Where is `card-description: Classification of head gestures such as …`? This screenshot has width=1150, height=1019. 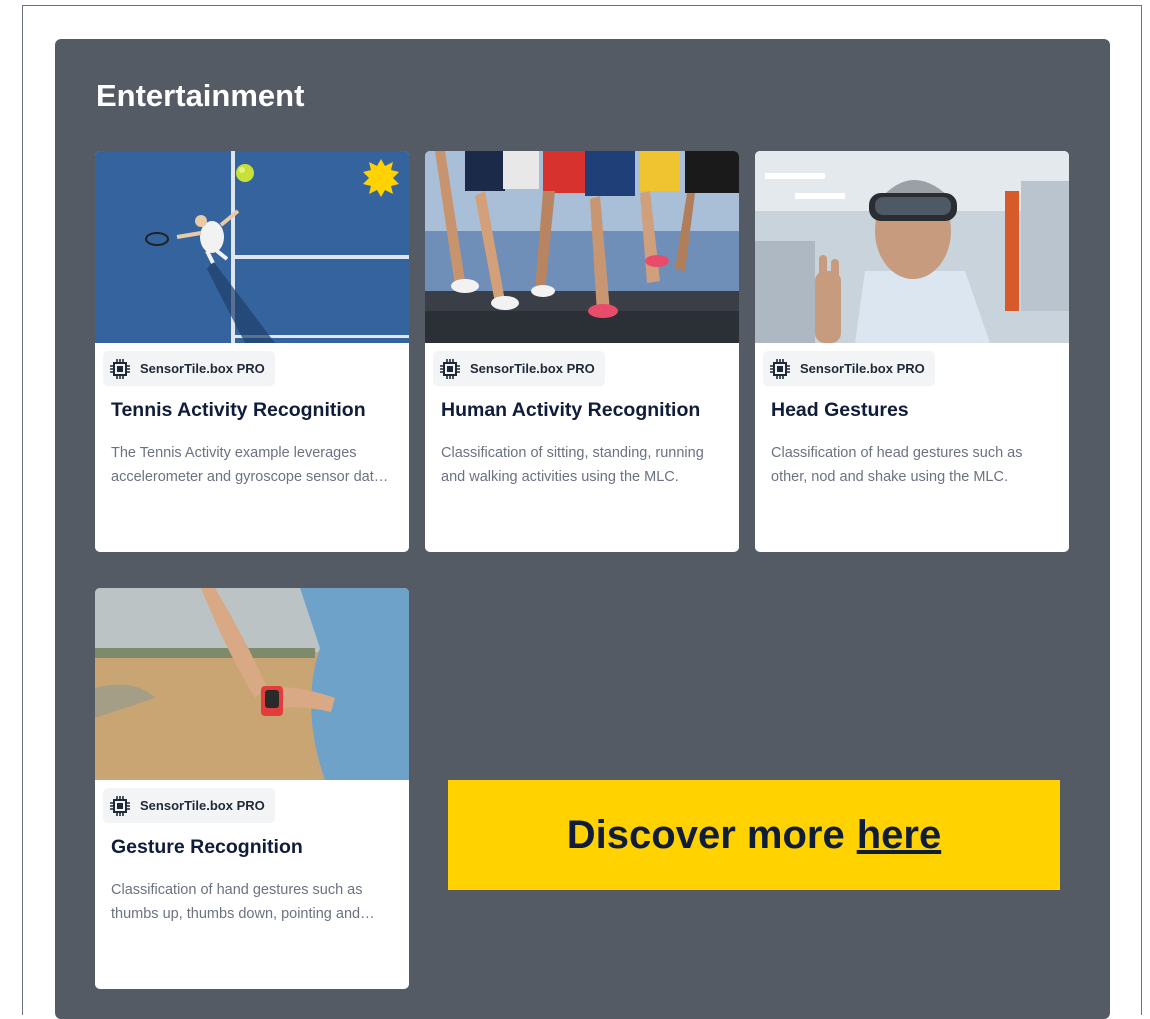 card-description: Classification of head gestures such as … is located at coordinates (897, 465).